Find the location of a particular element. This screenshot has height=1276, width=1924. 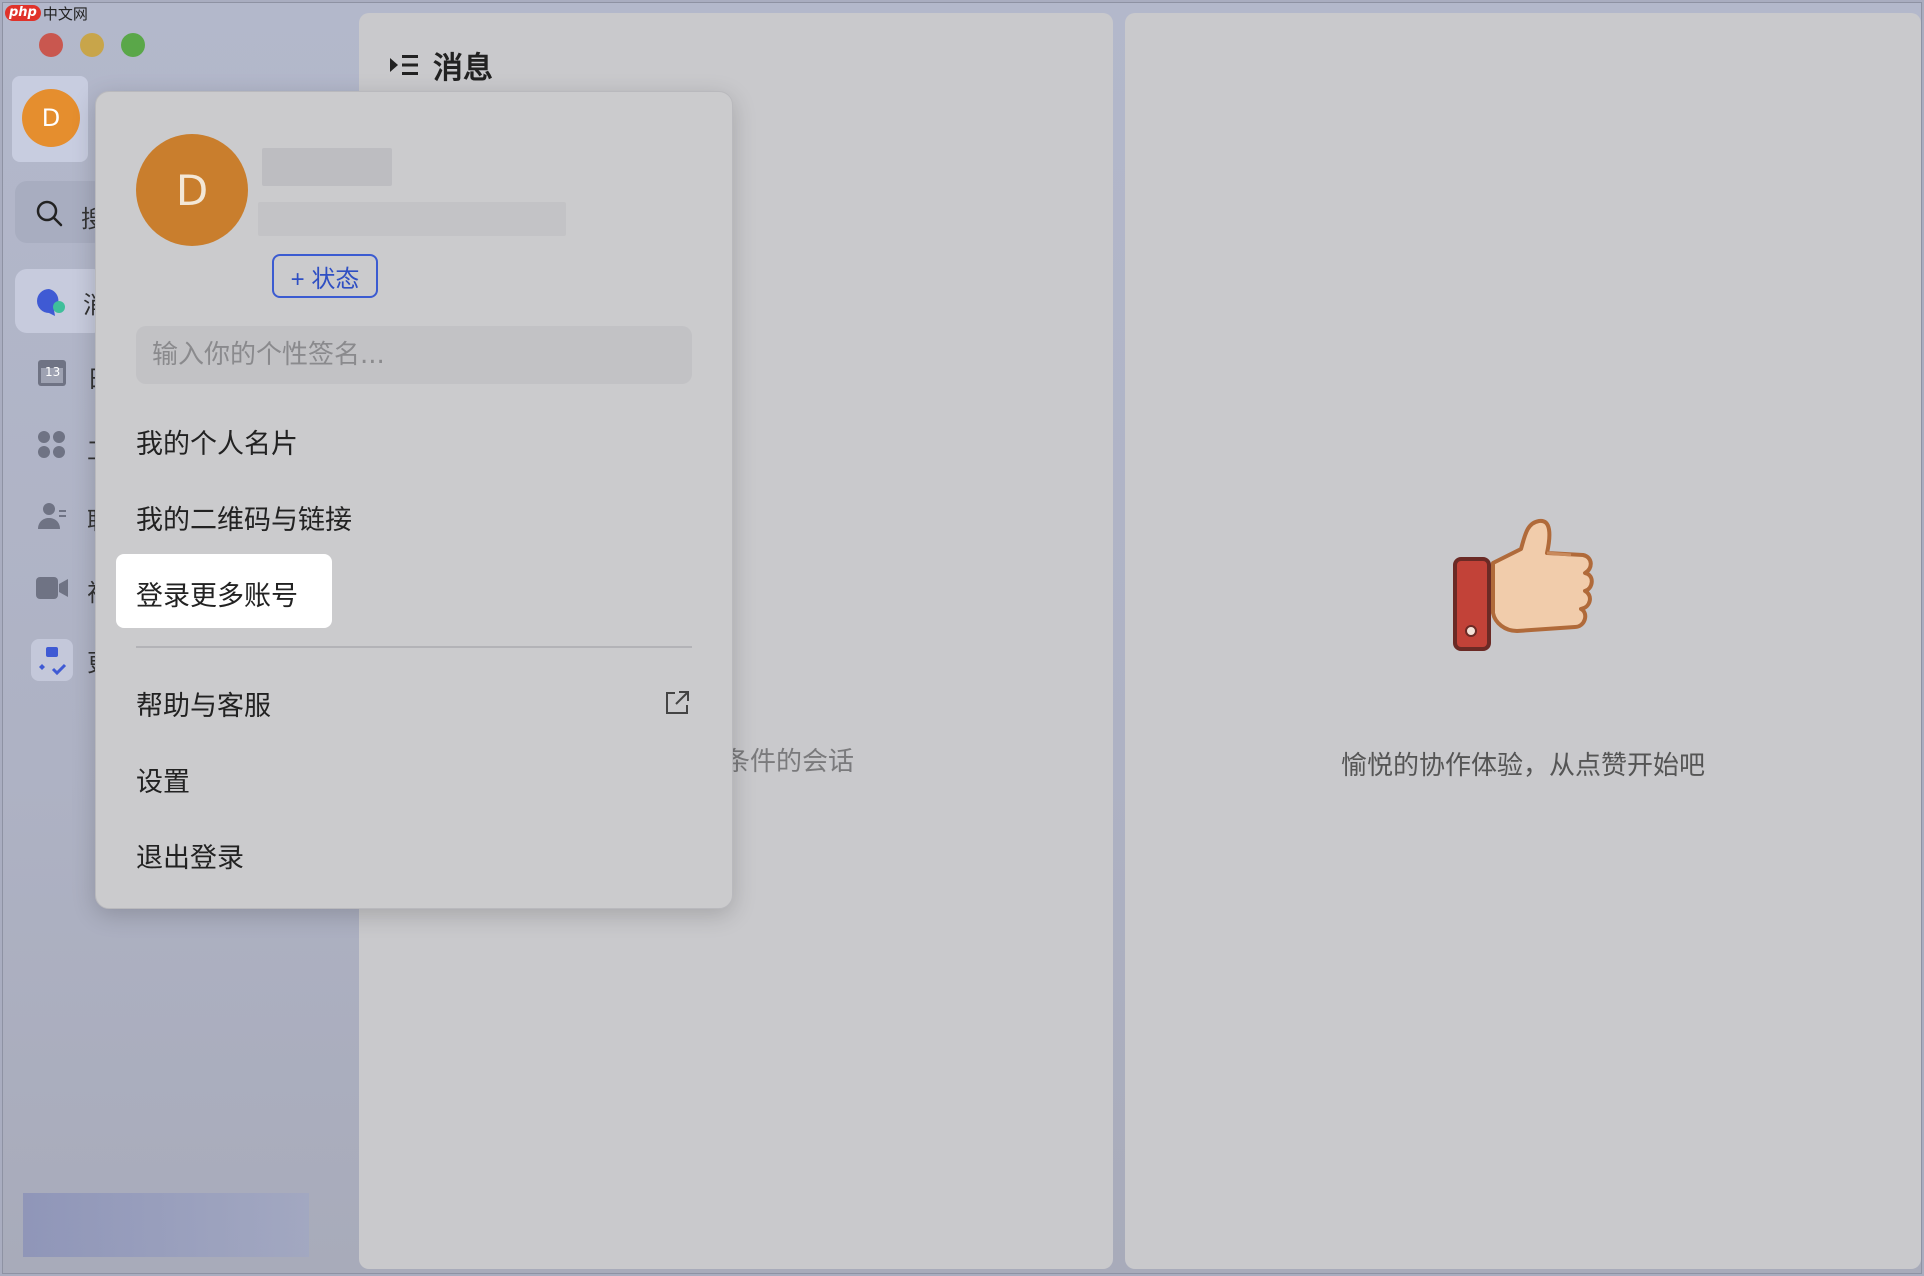

calendar-day: 13 is located at coordinates (53, 372).